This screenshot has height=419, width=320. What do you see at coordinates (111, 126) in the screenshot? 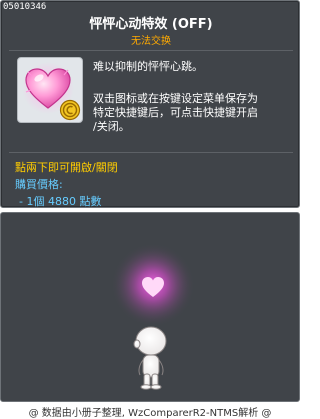
I see `usage-line: /关闭。` at bounding box center [111, 126].